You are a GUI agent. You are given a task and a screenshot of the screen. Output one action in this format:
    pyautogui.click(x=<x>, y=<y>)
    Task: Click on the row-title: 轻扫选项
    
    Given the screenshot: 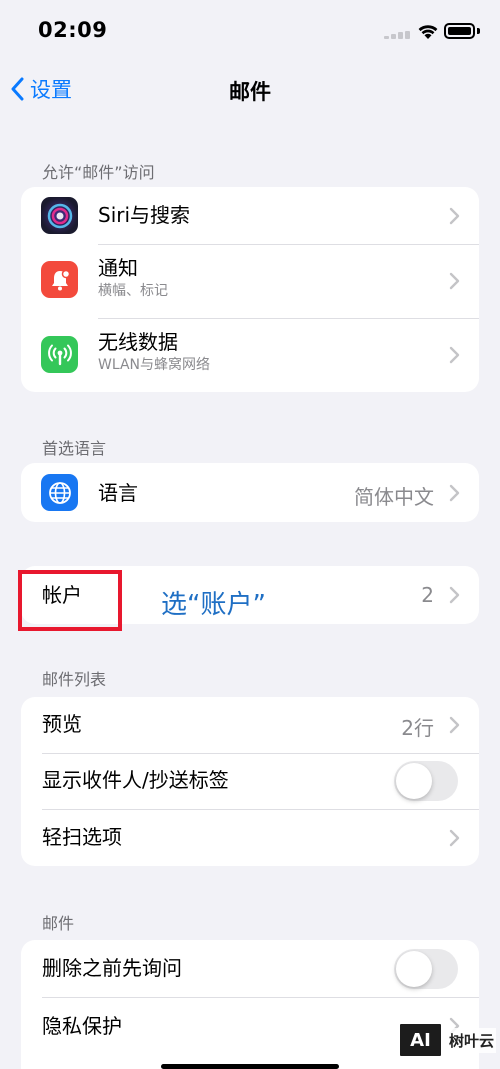 What is the action you would take?
    pyautogui.click(x=82, y=837)
    